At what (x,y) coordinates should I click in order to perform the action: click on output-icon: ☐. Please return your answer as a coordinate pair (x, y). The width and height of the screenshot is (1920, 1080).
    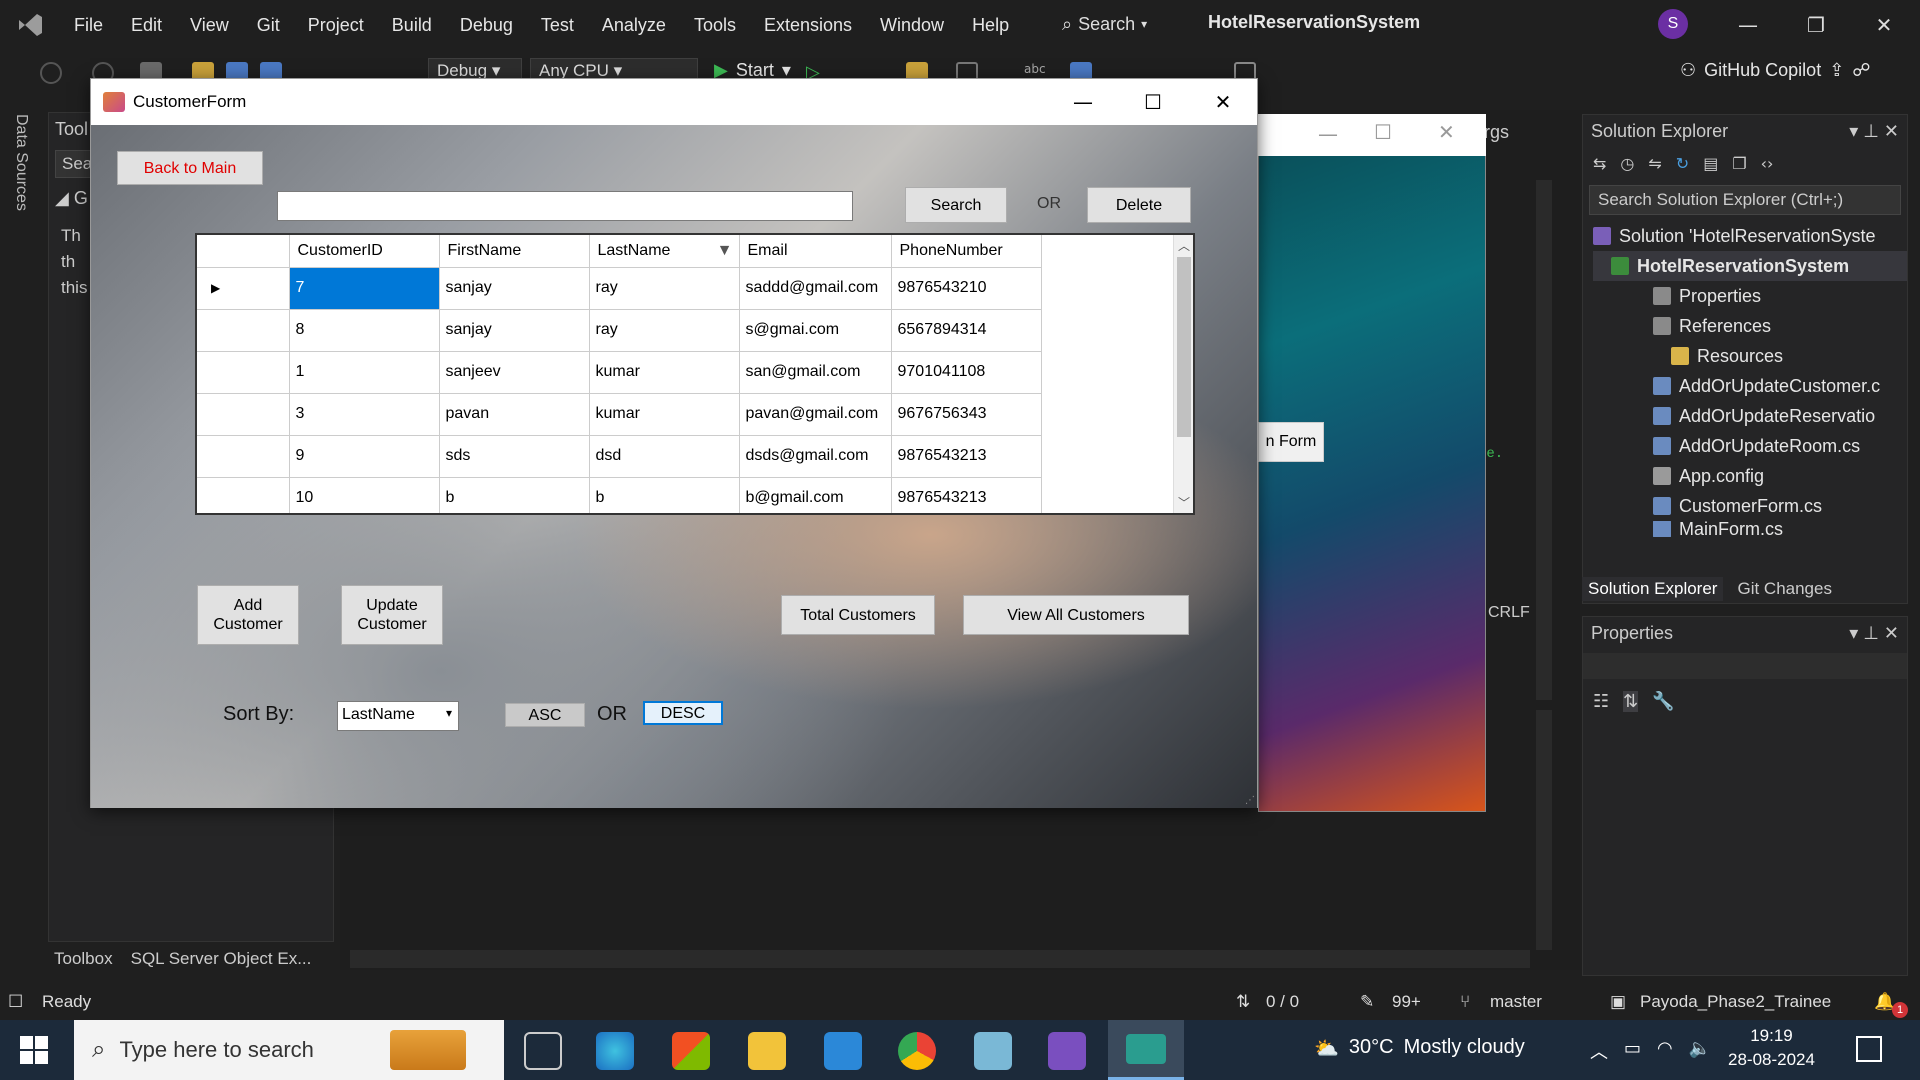
    Looking at the image, I should click on (15, 1002).